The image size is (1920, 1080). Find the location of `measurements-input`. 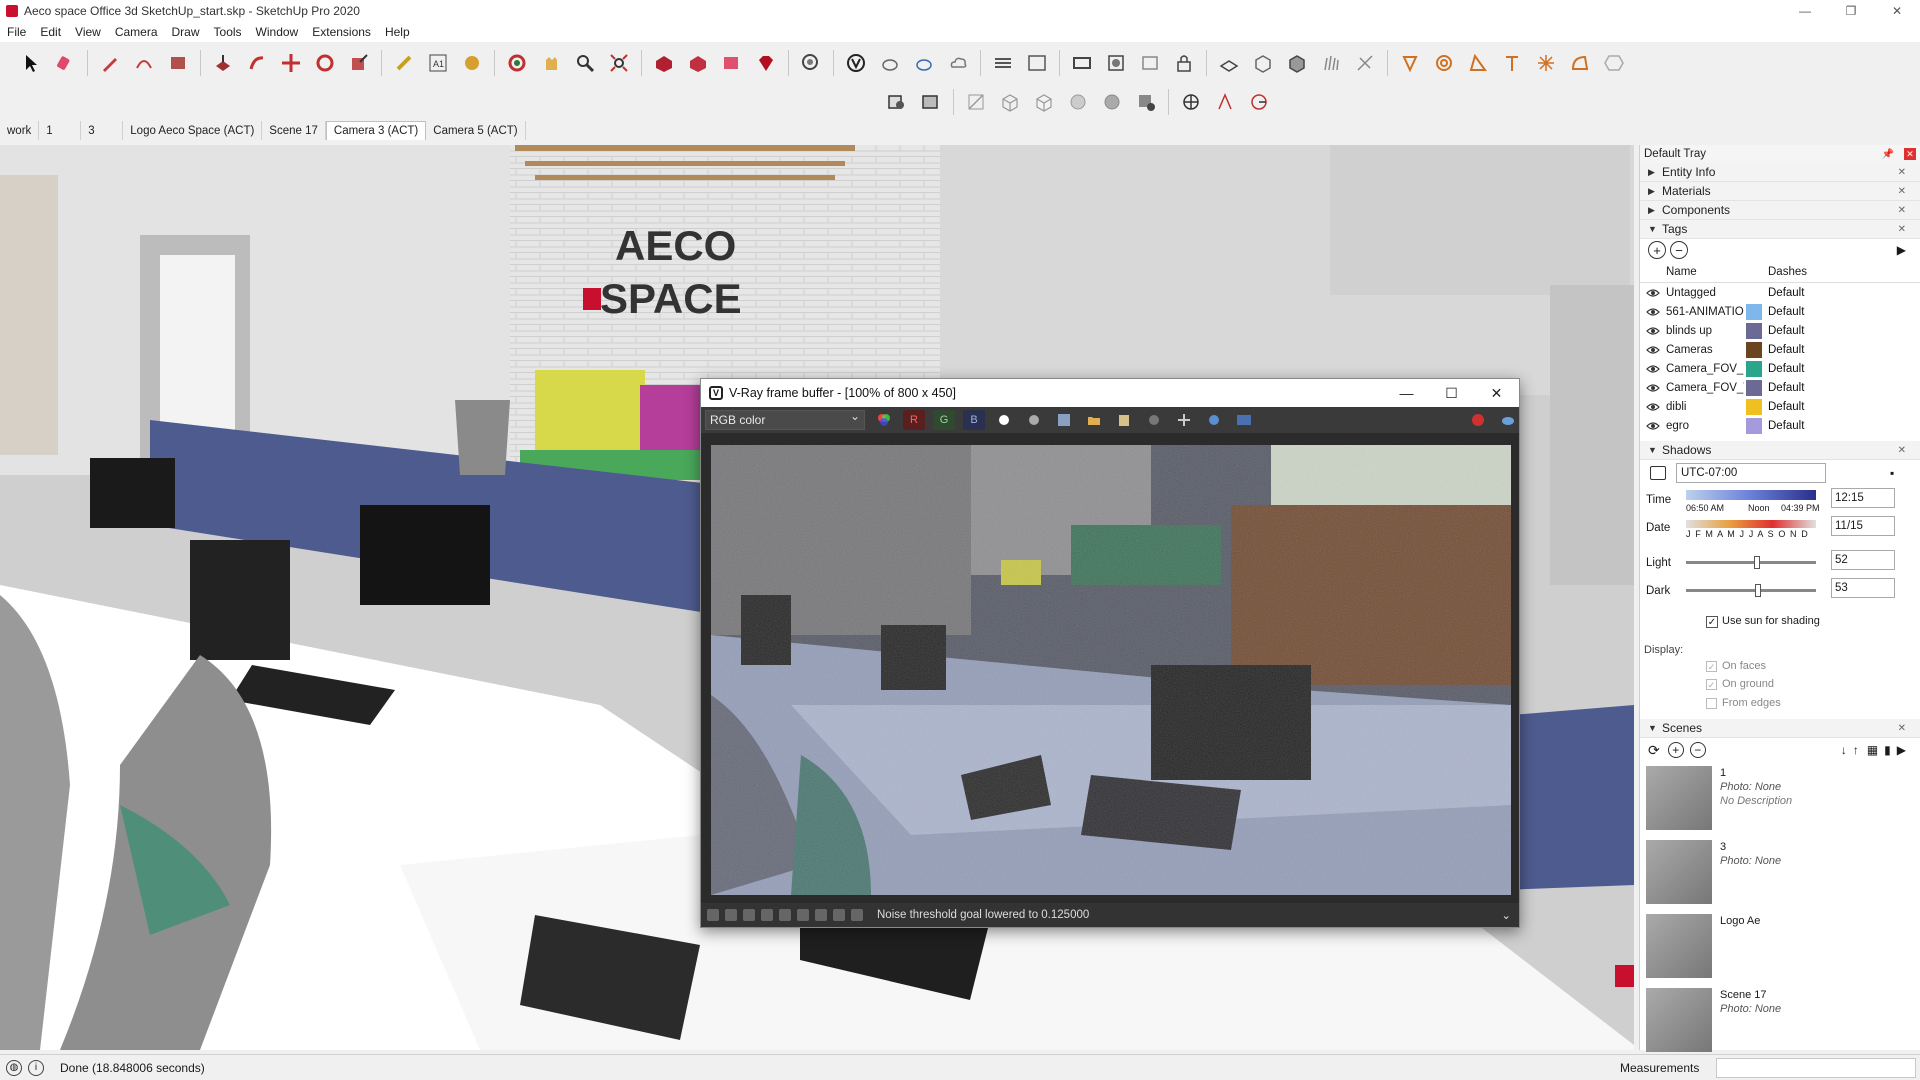

measurements-input is located at coordinates (1816, 1068).